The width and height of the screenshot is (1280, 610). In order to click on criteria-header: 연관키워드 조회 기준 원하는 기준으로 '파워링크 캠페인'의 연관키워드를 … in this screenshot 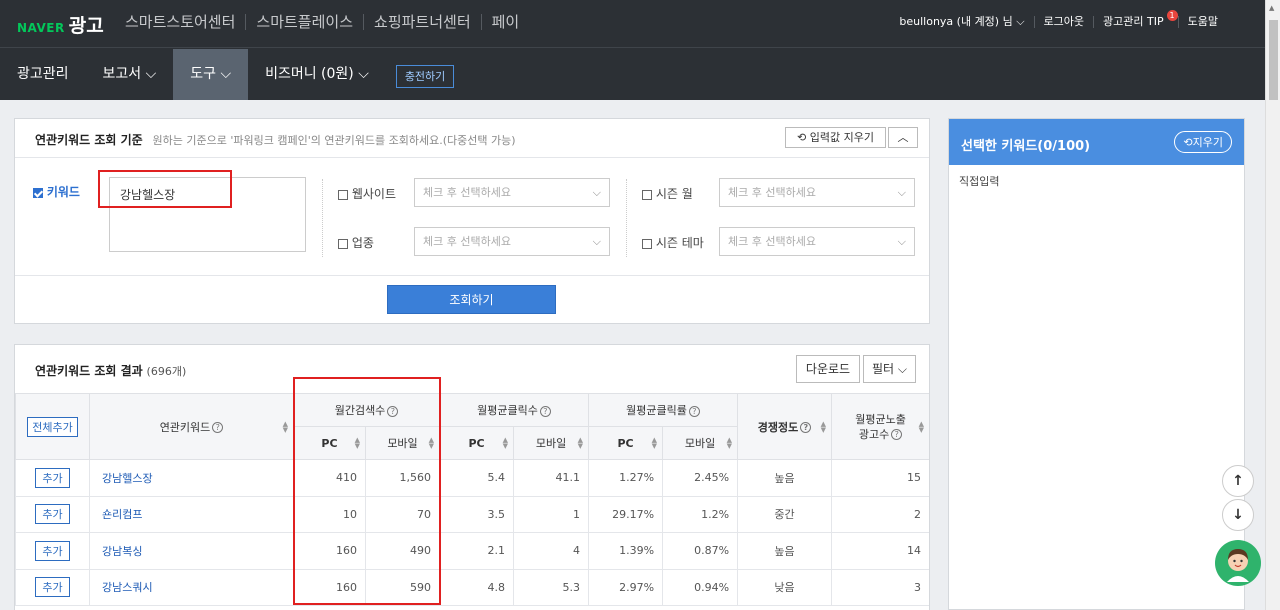, I will do `click(275, 139)`.